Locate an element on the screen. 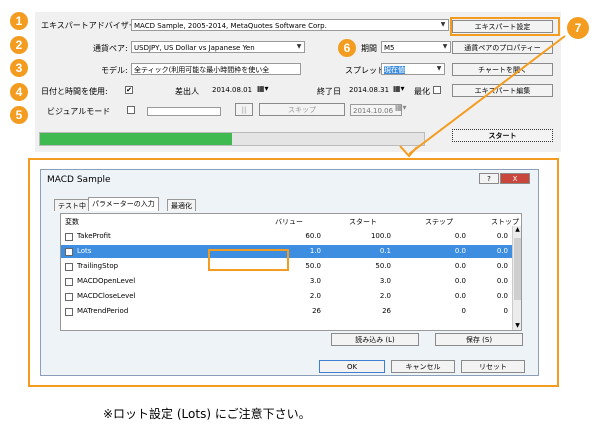 This screenshot has width=603, height=439. to-label: 終了日 is located at coordinates (329, 91).